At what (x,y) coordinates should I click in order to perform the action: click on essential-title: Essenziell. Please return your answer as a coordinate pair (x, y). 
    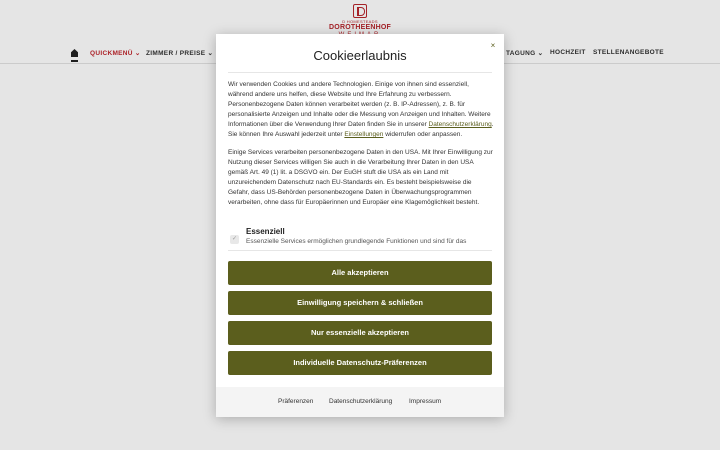
    Looking at the image, I should click on (265, 231).